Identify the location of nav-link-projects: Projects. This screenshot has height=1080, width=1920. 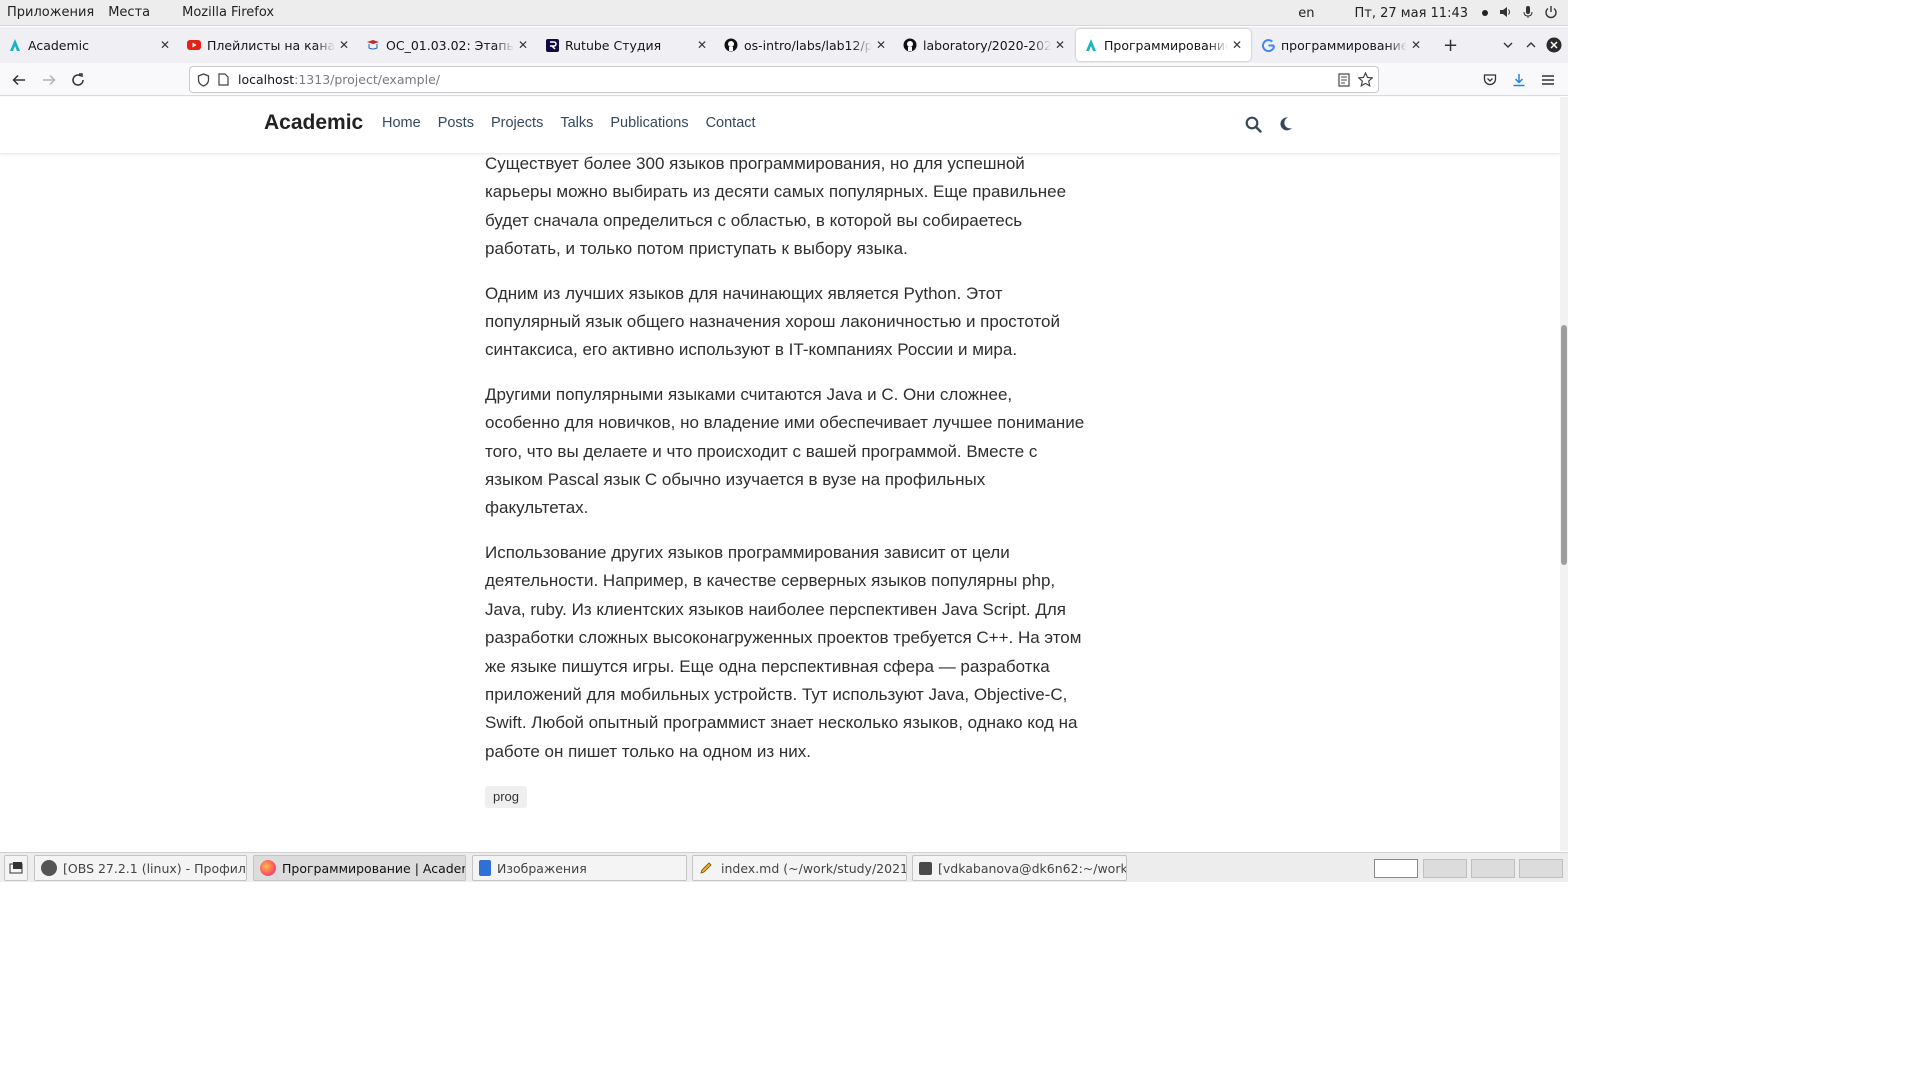
(517, 123).